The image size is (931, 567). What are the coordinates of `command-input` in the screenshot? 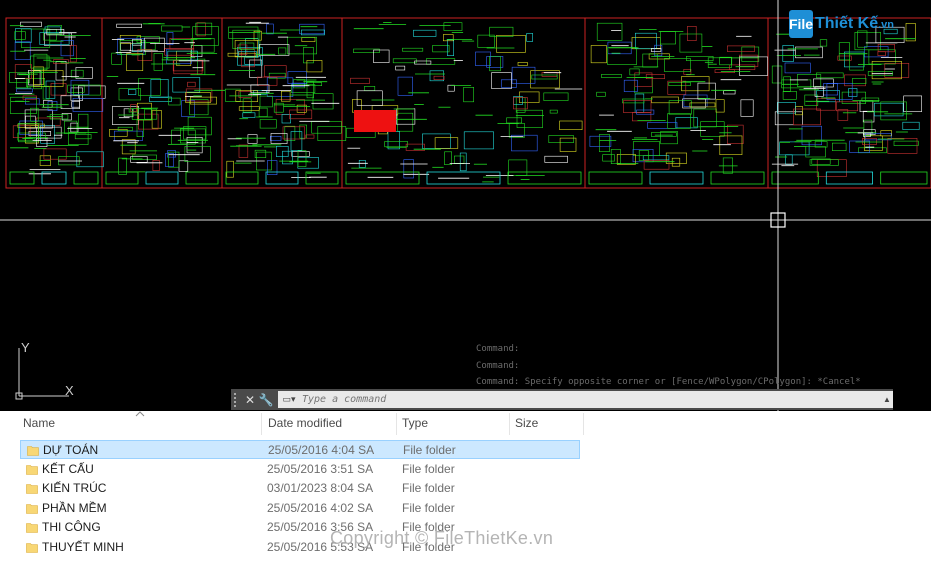 It's located at (590, 399).